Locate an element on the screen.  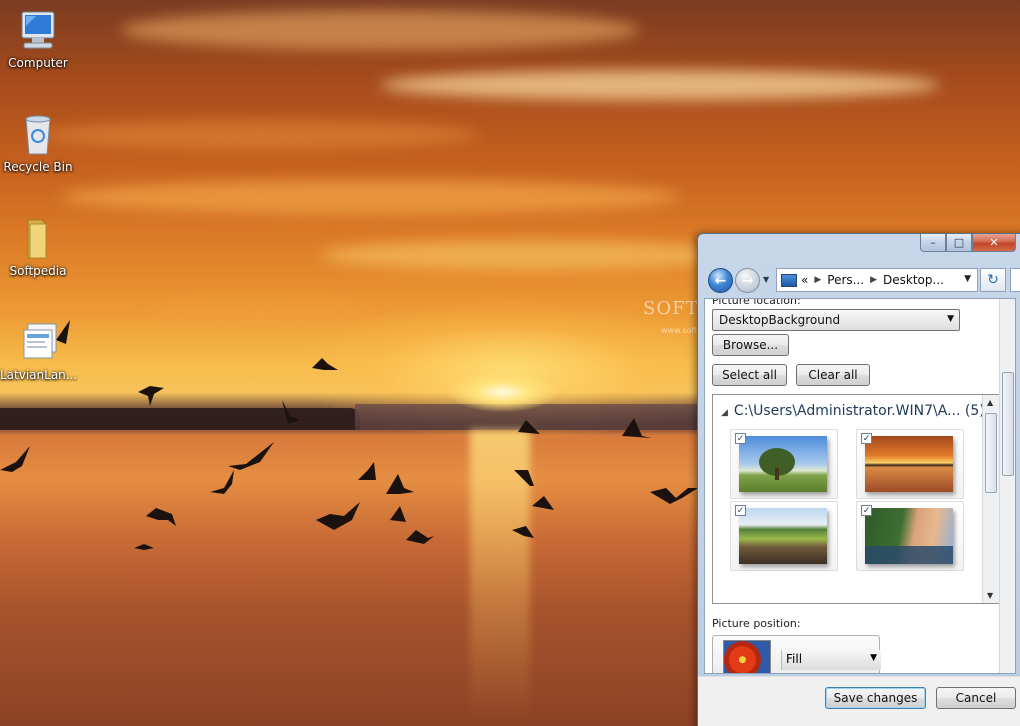
position-preview-image is located at coordinates (747, 656).